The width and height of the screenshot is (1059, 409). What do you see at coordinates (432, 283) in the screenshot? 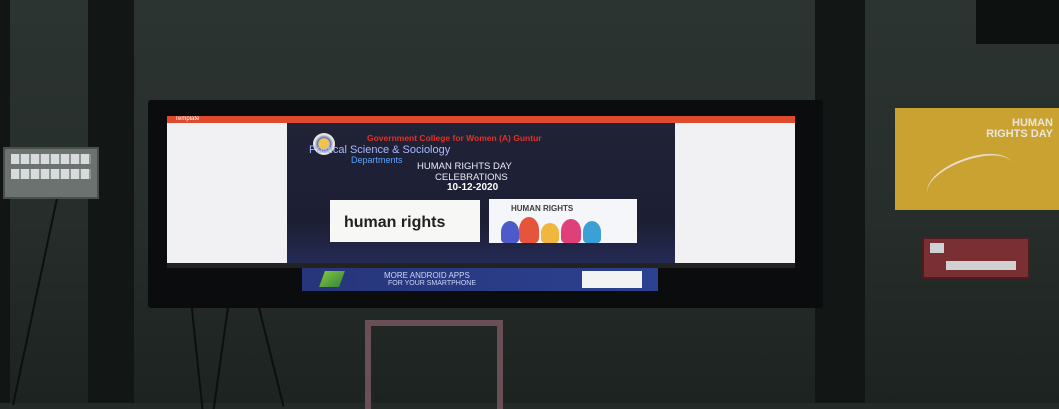
I see `ad-text-line2: FOR YOUR SMARTPHONE` at bounding box center [432, 283].